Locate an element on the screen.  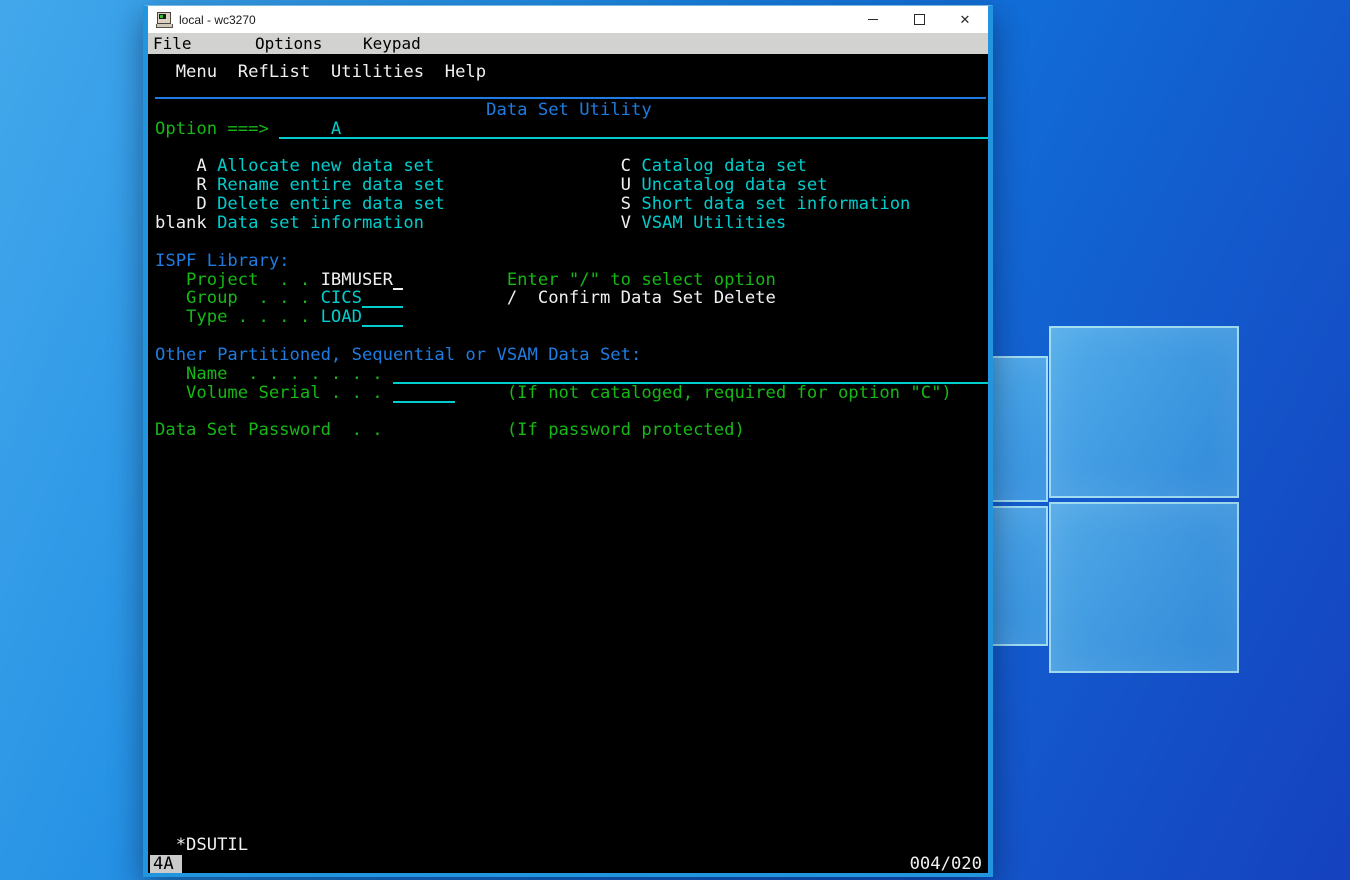
panel-title: Data Set Utility is located at coordinates (569, 110).